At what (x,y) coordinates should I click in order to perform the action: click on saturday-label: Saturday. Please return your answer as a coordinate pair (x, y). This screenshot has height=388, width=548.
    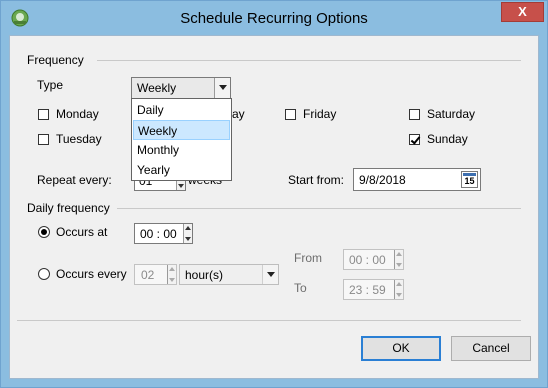
    Looking at the image, I should click on (451, 114).